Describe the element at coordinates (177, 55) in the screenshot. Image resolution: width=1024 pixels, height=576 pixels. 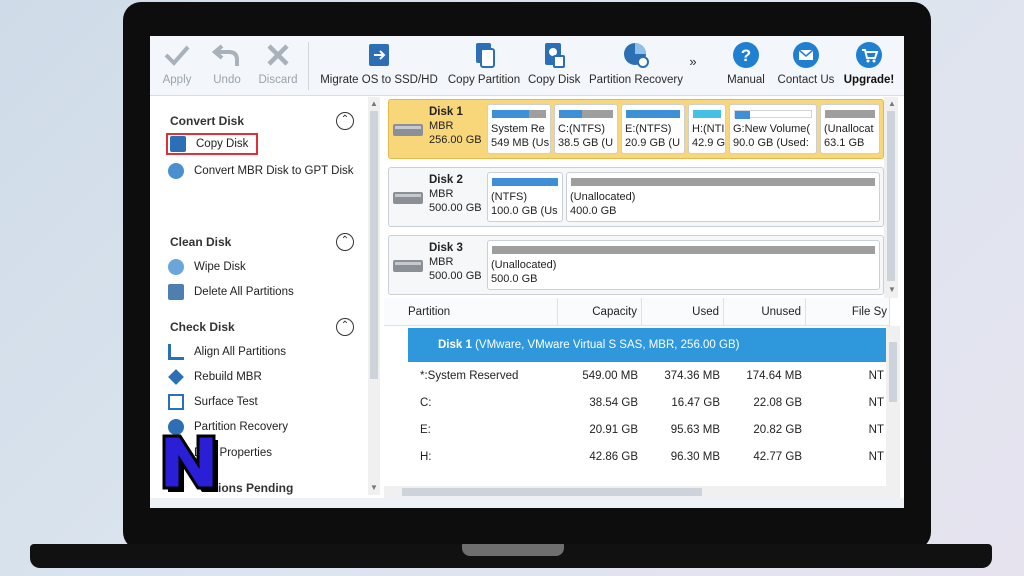
I see `checkmark-icon` at that location.